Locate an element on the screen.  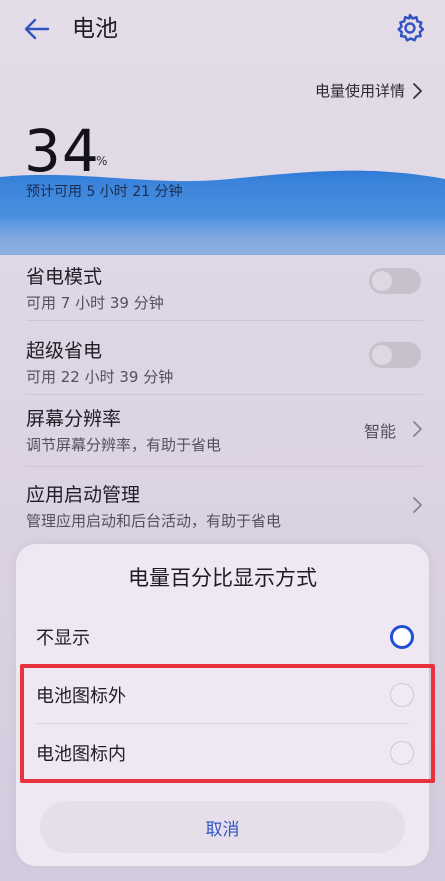
cancel-label: 取消 is located at coordinates (222, 830).